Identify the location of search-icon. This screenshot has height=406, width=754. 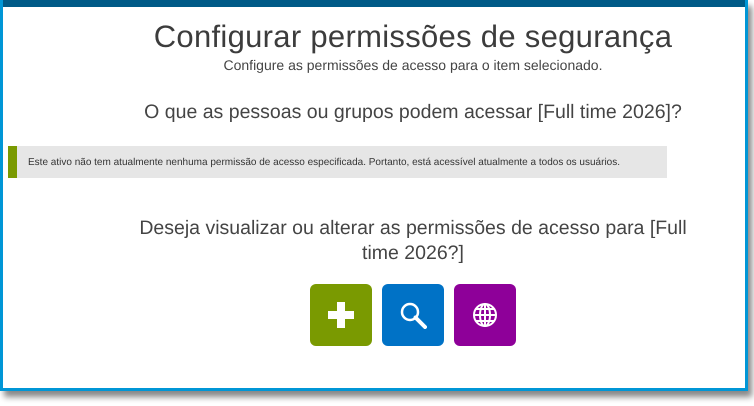
(413, 314).